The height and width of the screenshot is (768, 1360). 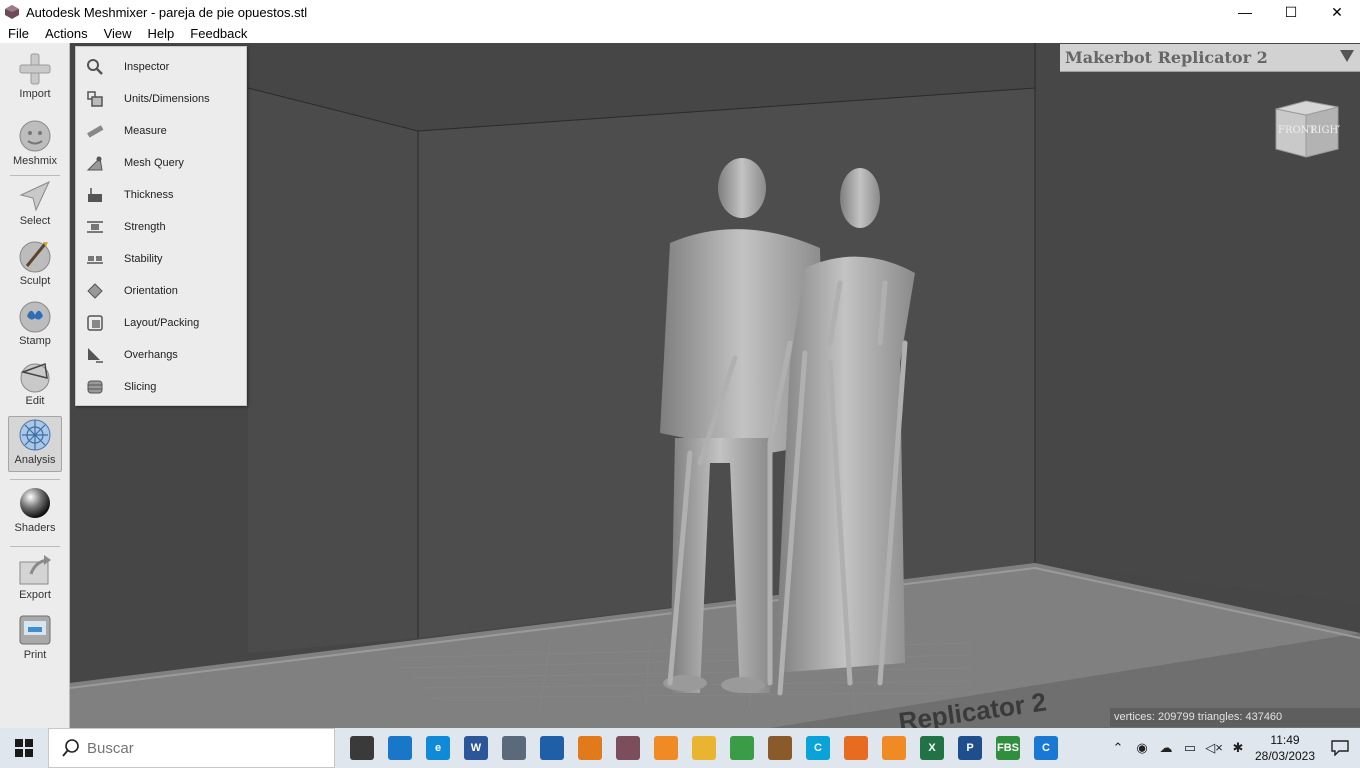 I want to click on blender-2-icon, so click(x=894, y=748).